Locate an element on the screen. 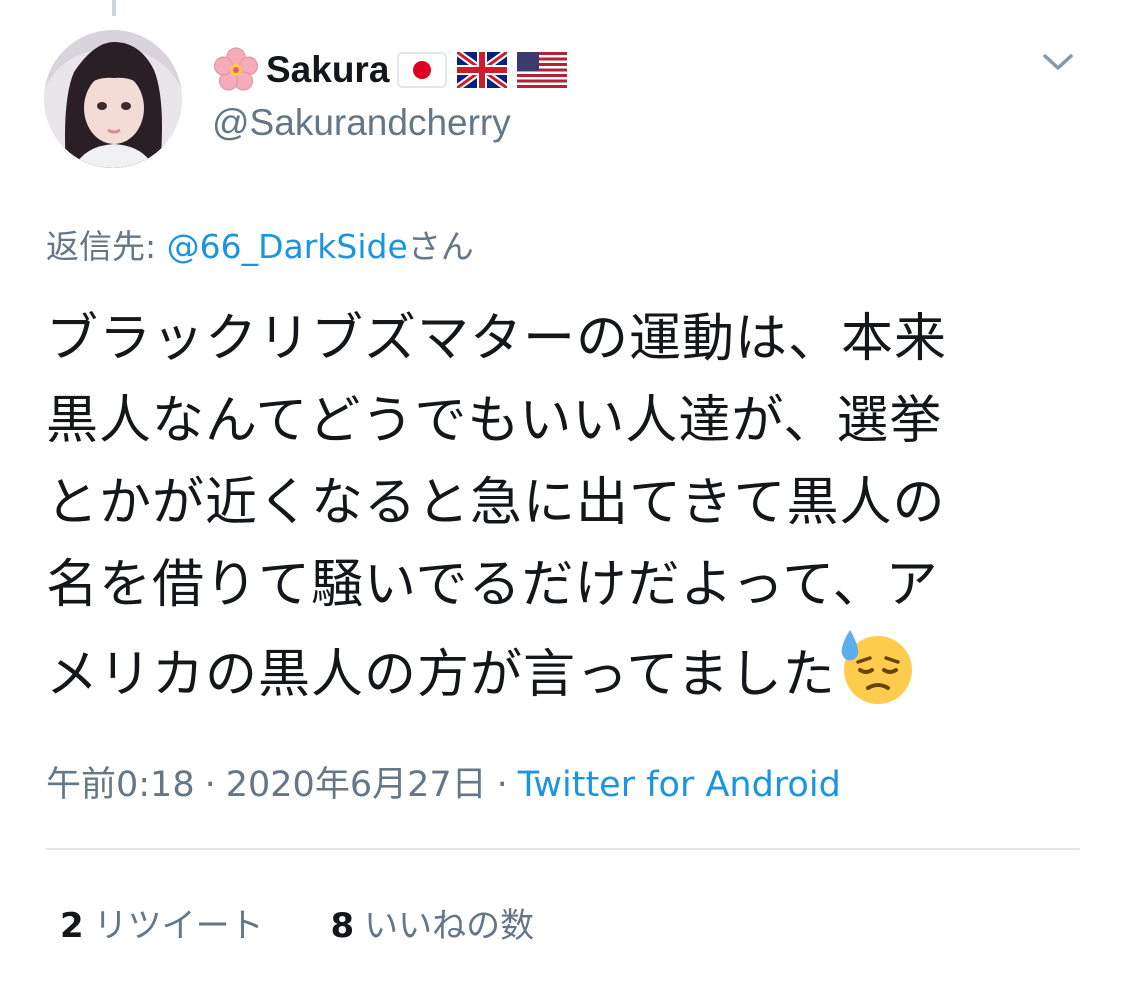 This screenshot has width=1125, height=988. divider is located at coordinates (563, 849).